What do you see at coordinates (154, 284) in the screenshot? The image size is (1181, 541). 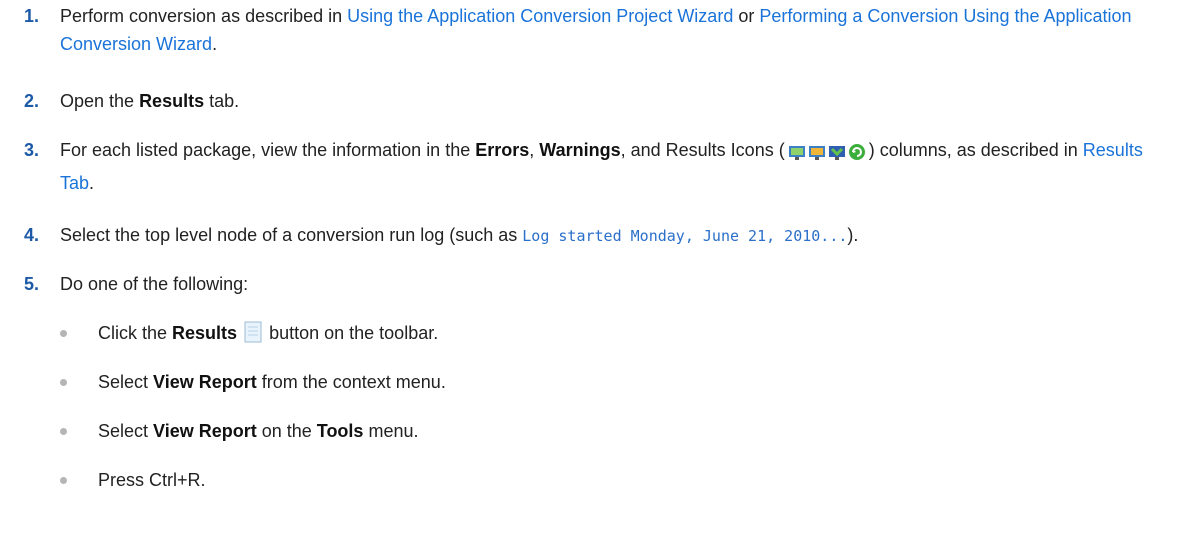 I see `step-text: Do one of the following:` at bounding box center [154, 284].